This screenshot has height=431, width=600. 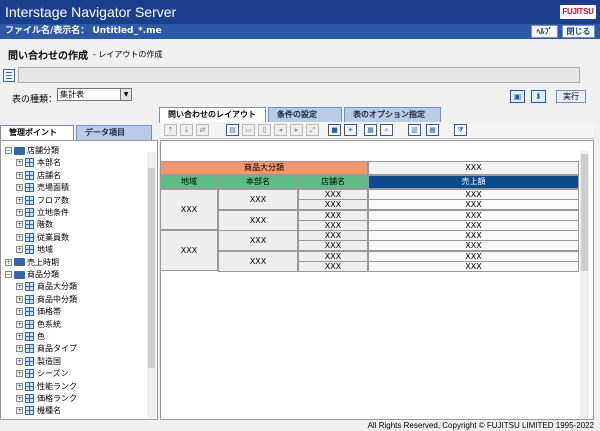 I want to click on expand-icon: ✳, so click(x=350, y=130).